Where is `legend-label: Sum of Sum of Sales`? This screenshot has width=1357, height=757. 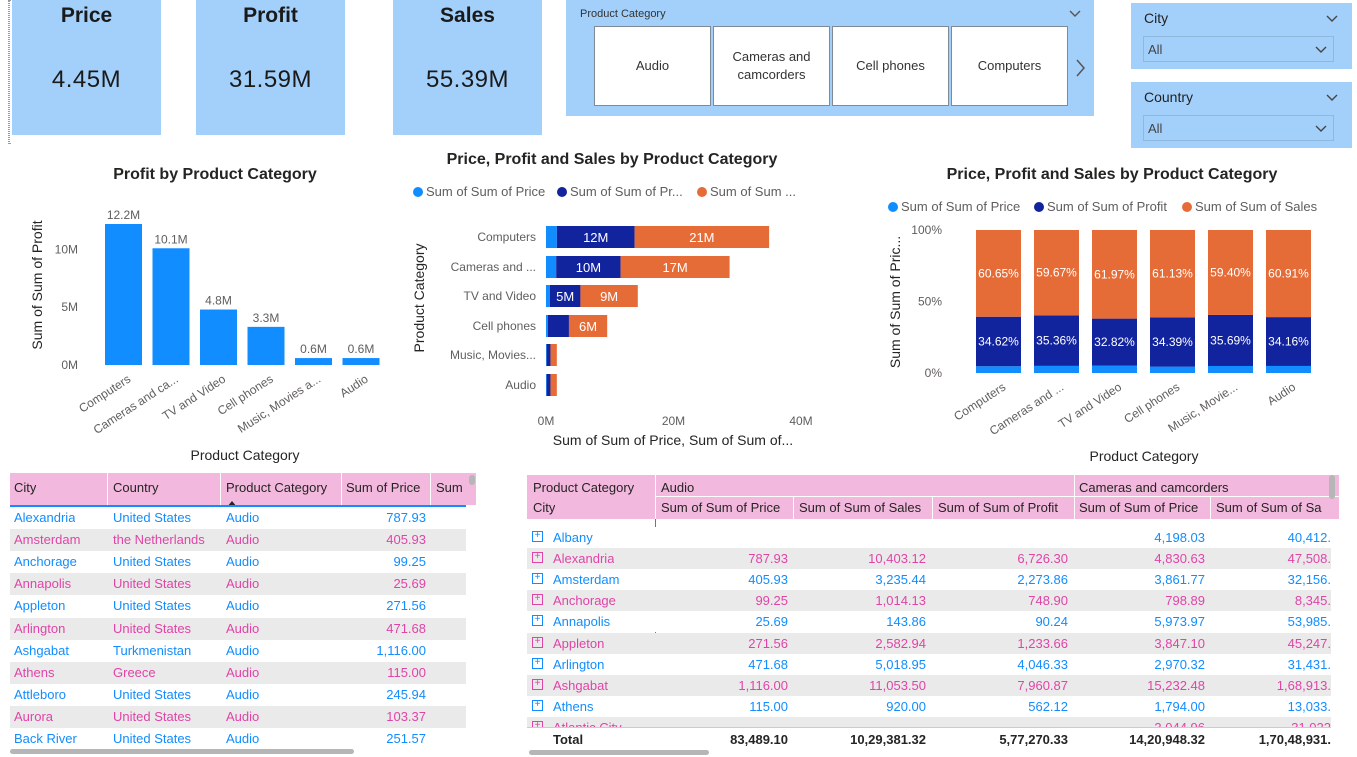
legend-label: Sum of Sum of Sales is located at coordinates (1256, 206).